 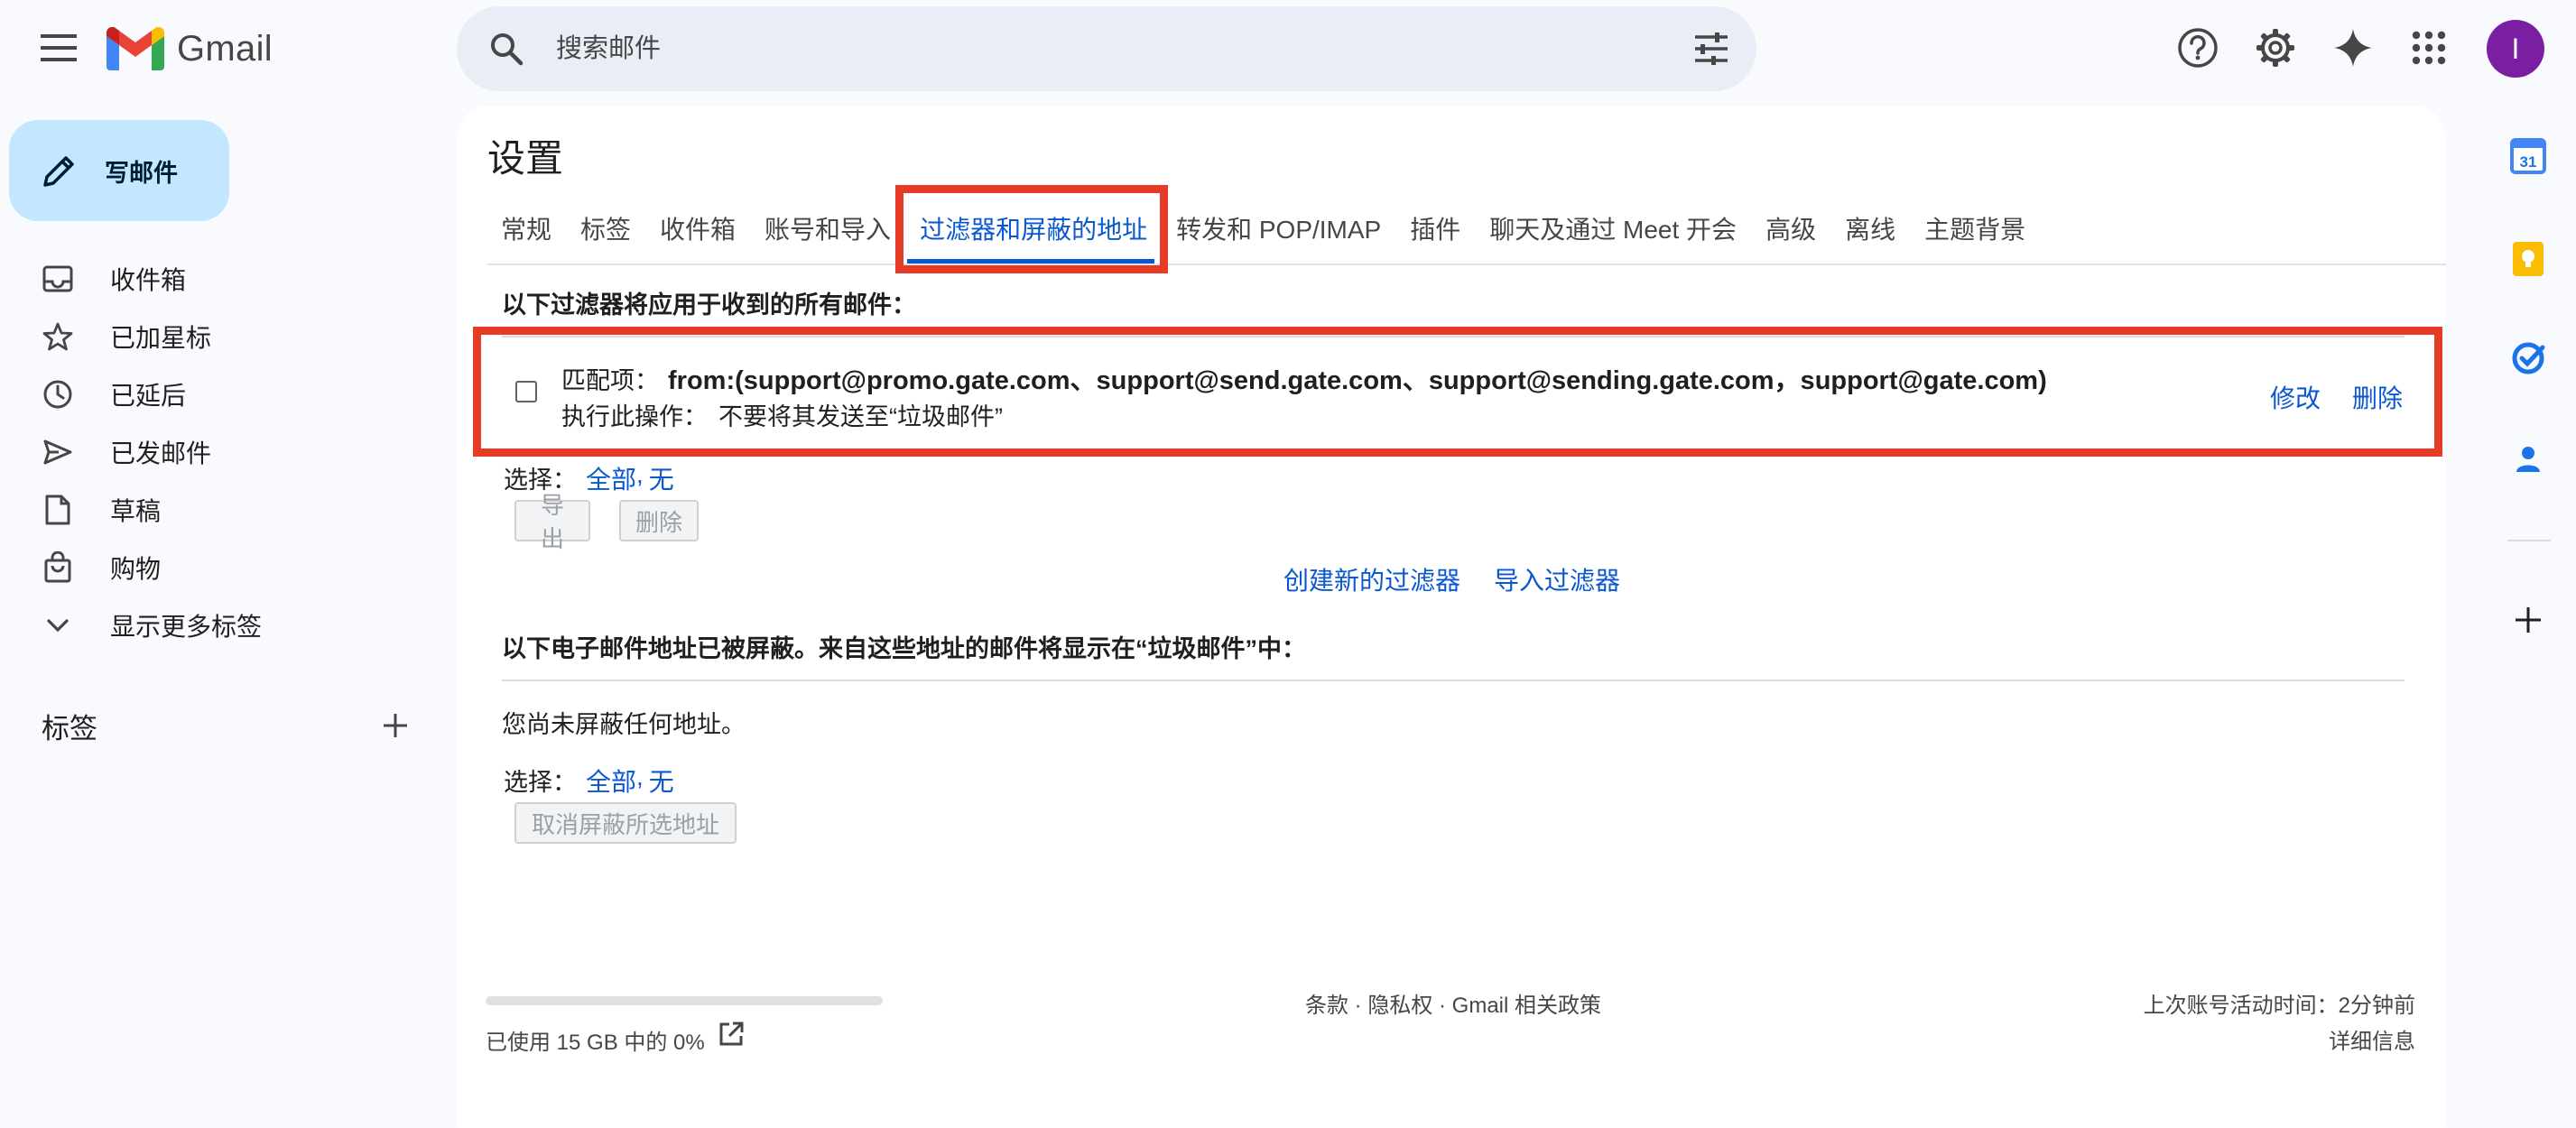 What do you see at coordinates (216, 337) in the screenshot?
I see `sidebar-item-starred: 已加星标` at bounding box center [216, 337].